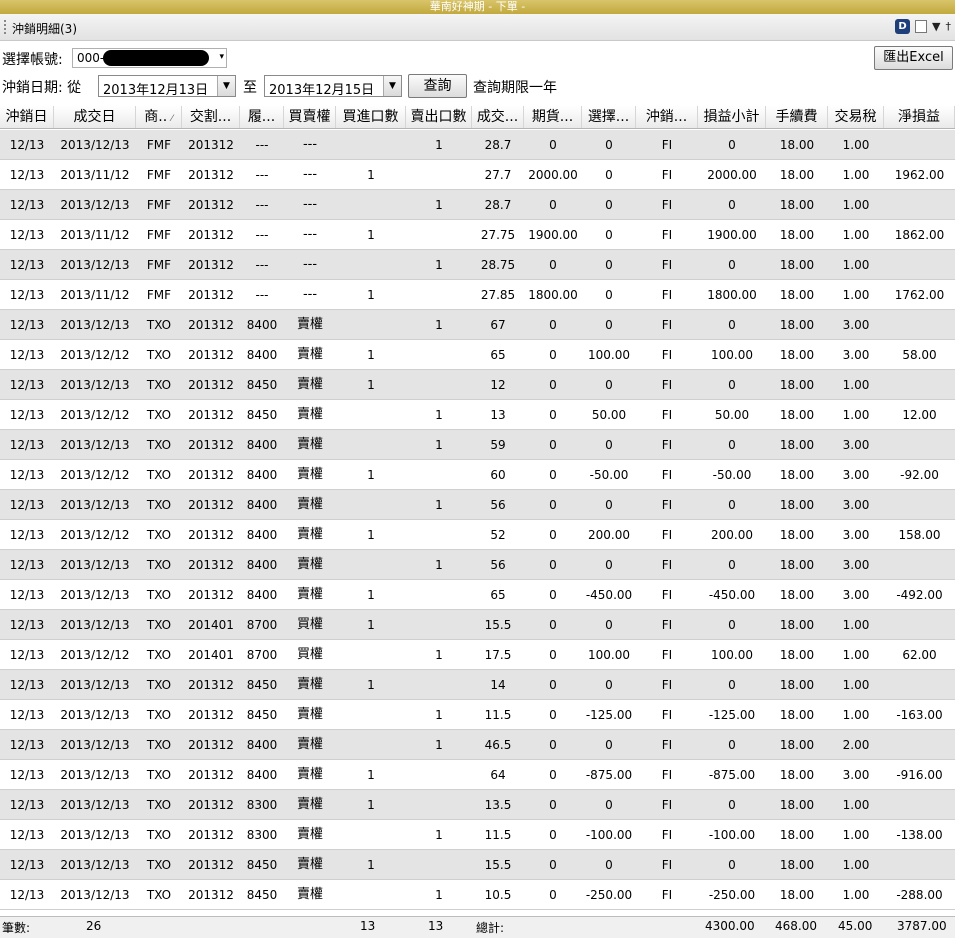 The image size is (955, 938). I want to click on to-date-value: 2013年12月15日, so click(322, 90).